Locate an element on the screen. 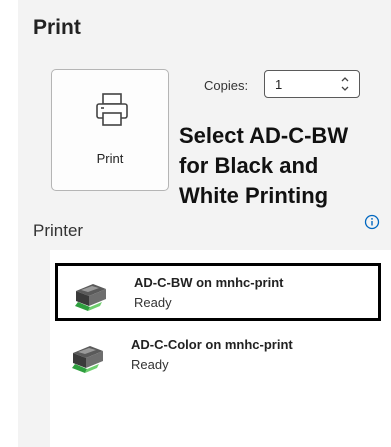 The height and width of the screenshot is (447, 391). printer-name: AD-C-Color on mnhc-print is located at coordinates (212, 344).